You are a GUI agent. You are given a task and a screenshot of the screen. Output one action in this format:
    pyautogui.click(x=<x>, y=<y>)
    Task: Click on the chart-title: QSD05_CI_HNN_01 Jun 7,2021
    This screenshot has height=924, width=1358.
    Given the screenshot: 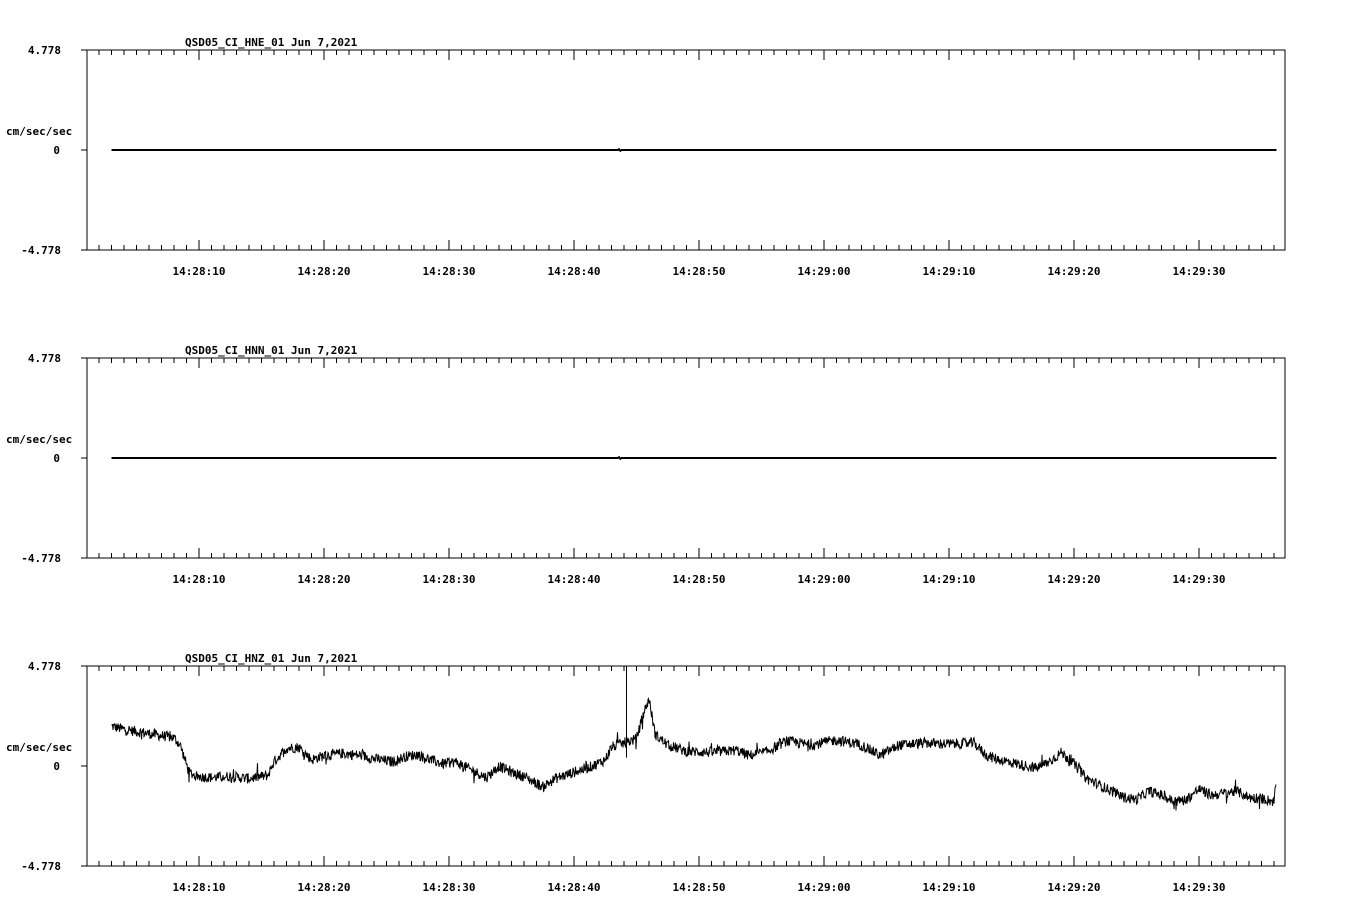 What is the action you would take?
    pyautogui.click(x=271, y=350)
    